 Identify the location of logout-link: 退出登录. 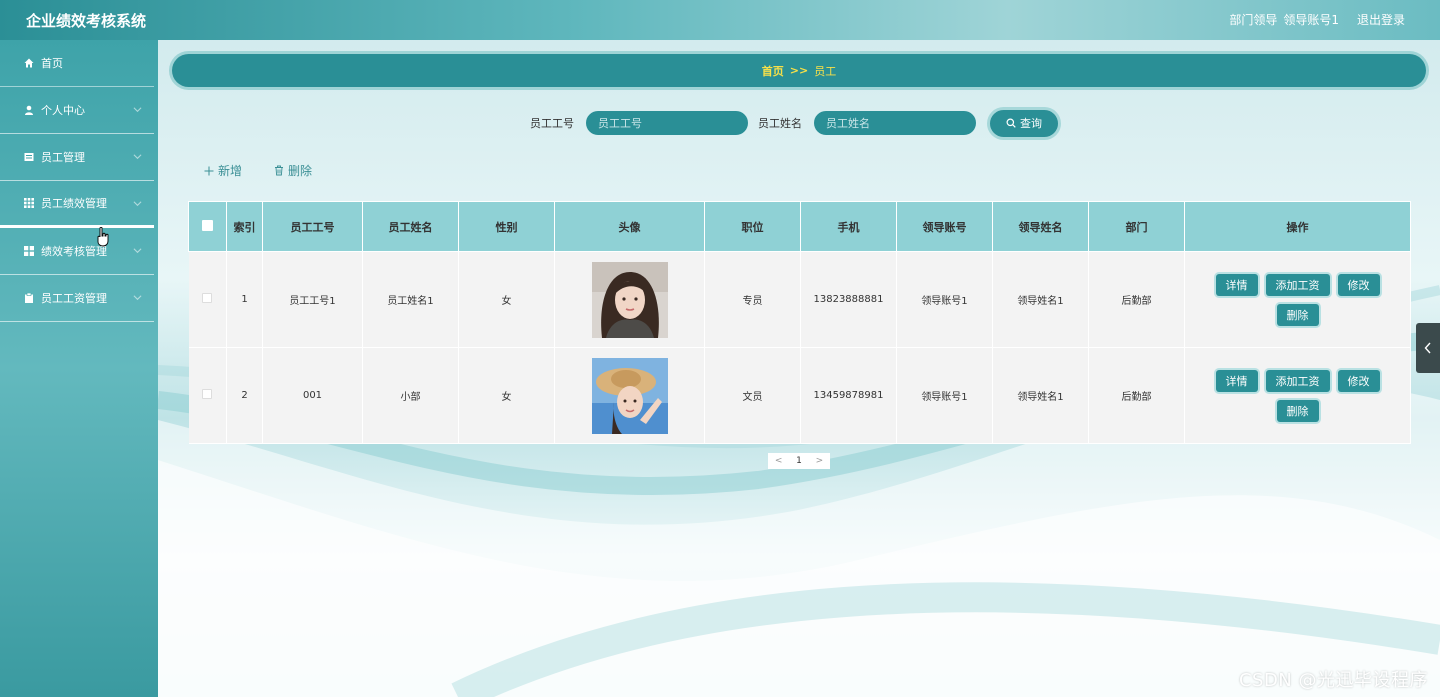
(1381, 19).